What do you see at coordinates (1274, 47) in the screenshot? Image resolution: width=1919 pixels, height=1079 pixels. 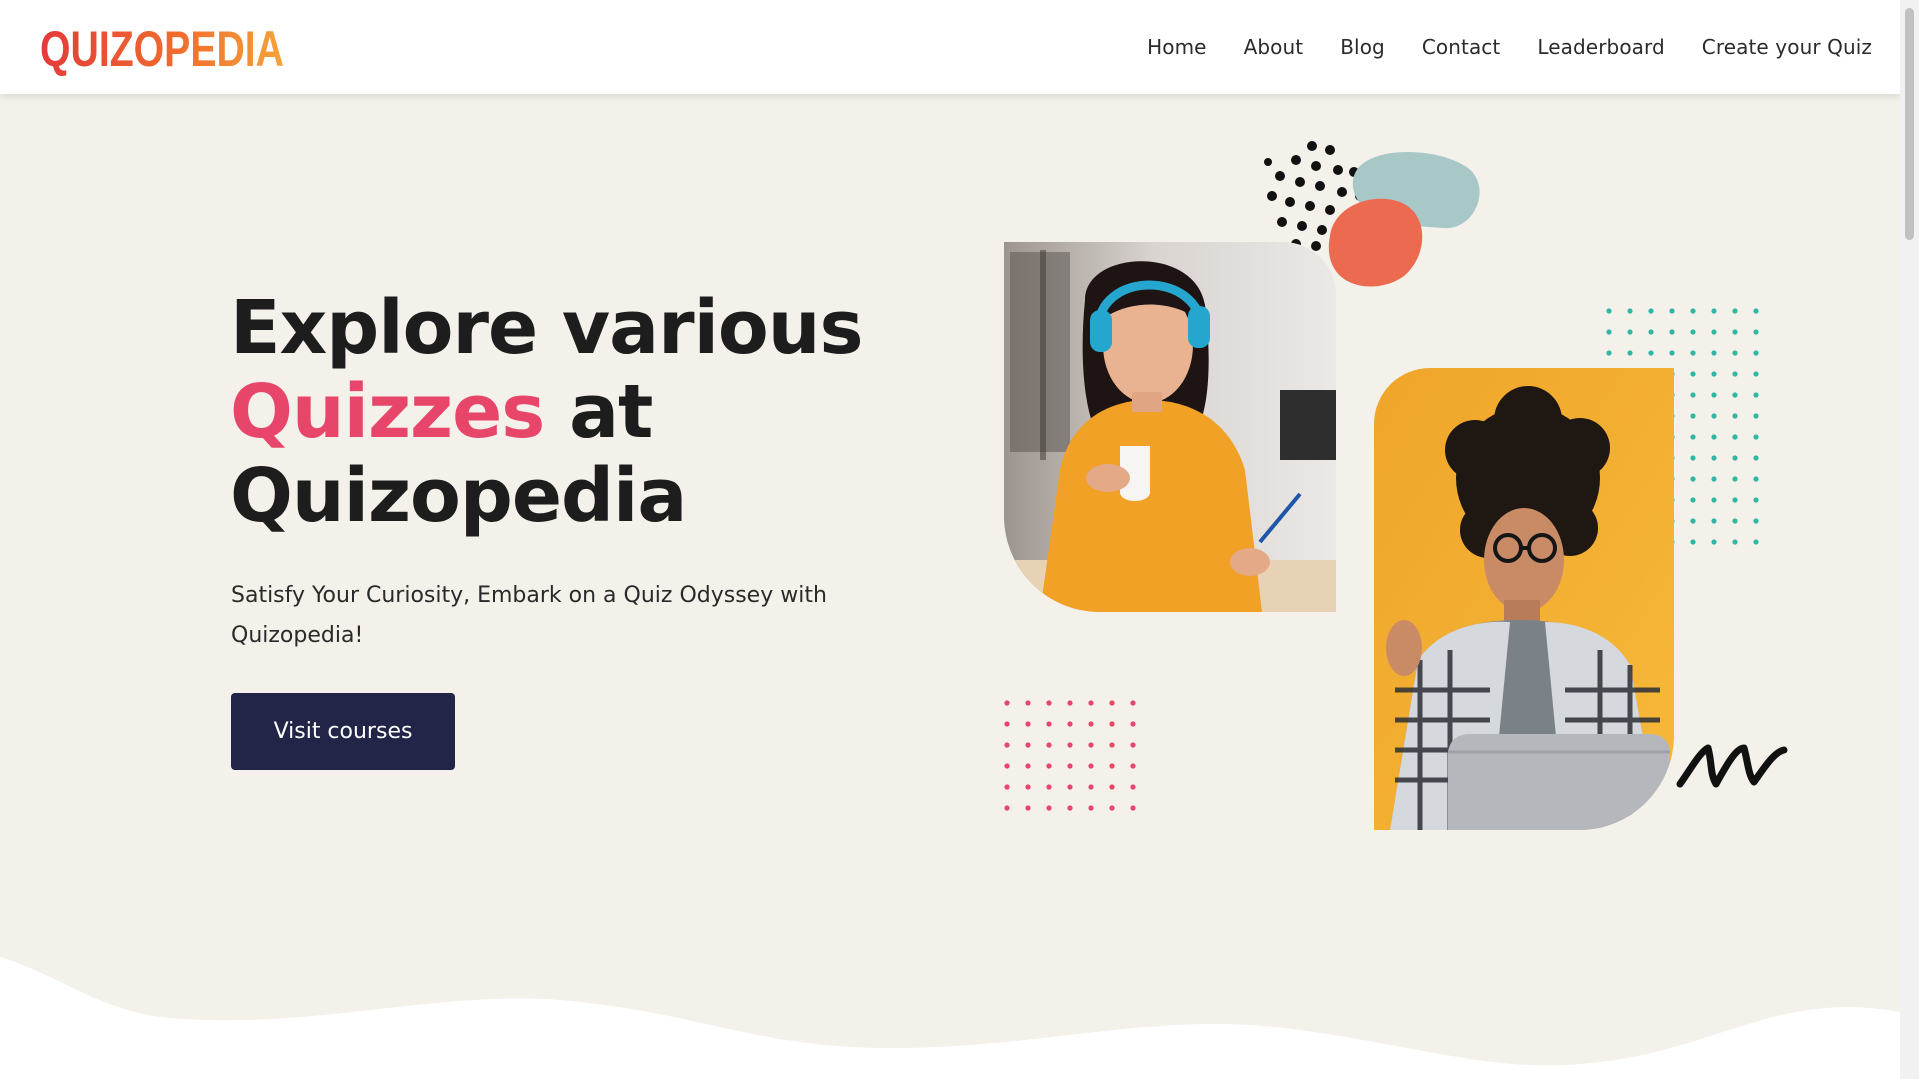 I see `nav-about-link: About` at bounding box center [1274, 47].